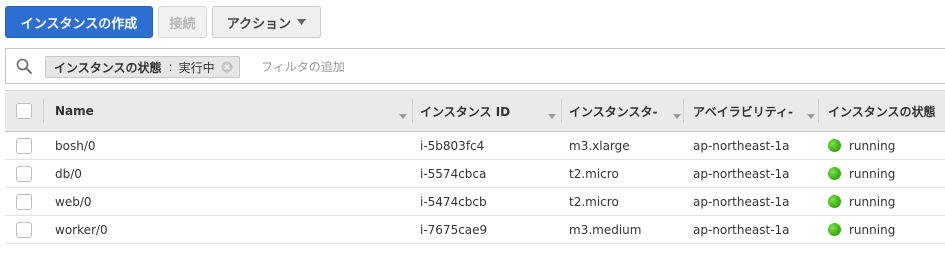 This screenshot has height=270, width=945. What do you see at coordinates (74, 111) in the screenshot?
I see `column-header-label: Name` at bounding box center [74, 111].